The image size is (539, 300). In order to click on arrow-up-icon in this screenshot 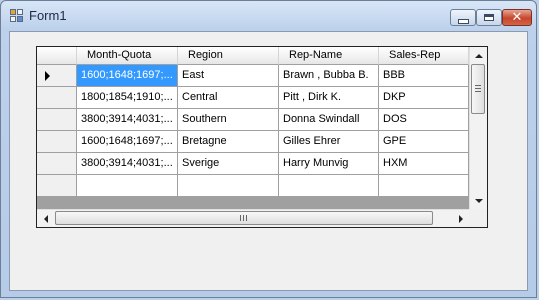, I will do `click(478, 55)`.